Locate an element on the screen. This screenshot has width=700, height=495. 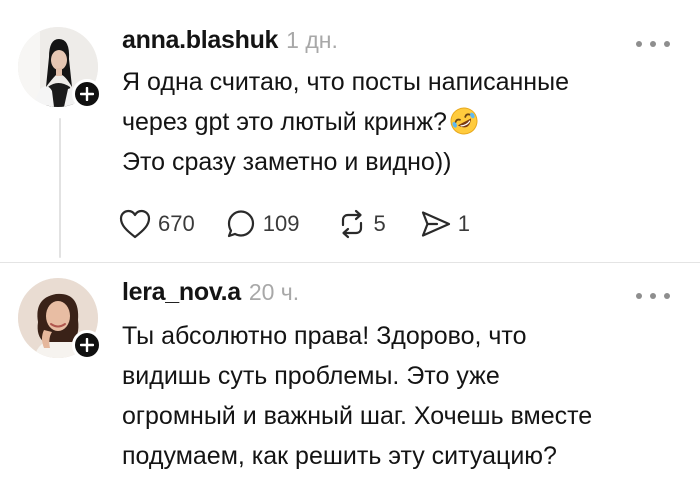
post-text-line: Это сразу заметно и видно)) is located at coordinates (287, 162).